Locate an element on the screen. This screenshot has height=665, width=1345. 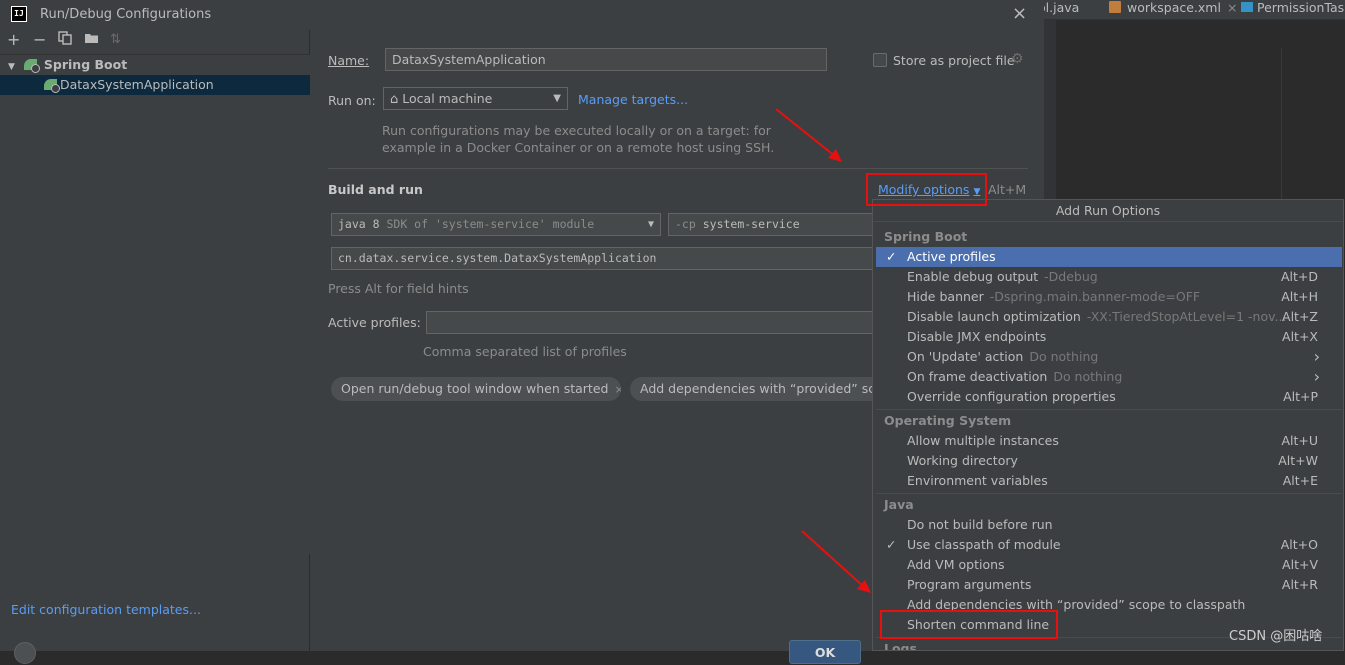
annotation-arrow-icon is located at coordinates (808, 135).